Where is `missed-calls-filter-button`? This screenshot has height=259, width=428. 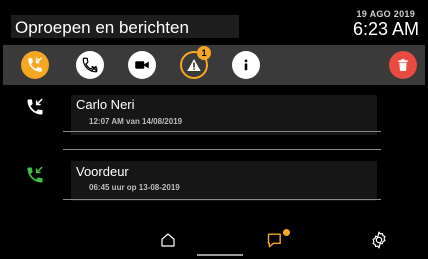 missed-calls-filter-button is located at coordinates (90, 65).